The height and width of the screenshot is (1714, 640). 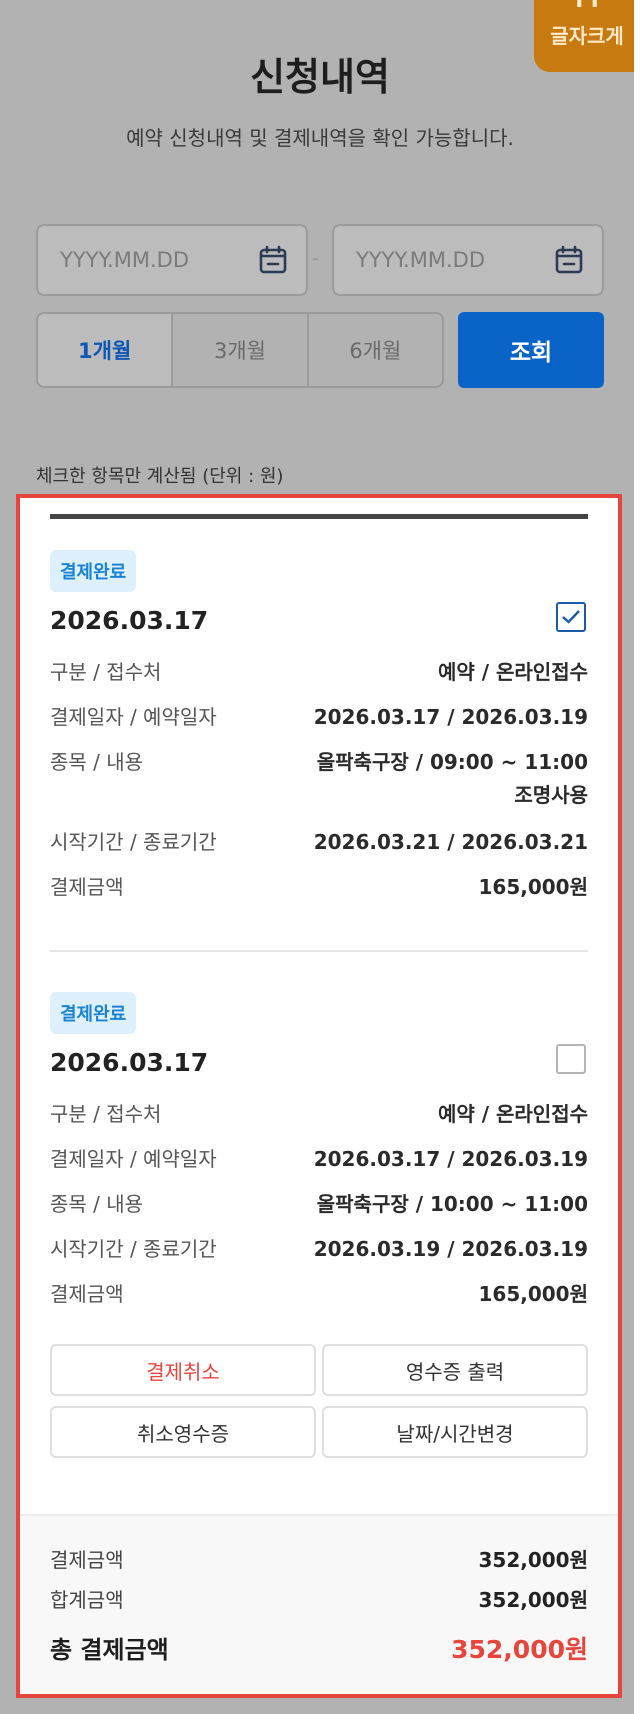 What do you see at coordinates (454, 260) in the screenshot?
I see `end-date-input` at bounding box center [454, 260].